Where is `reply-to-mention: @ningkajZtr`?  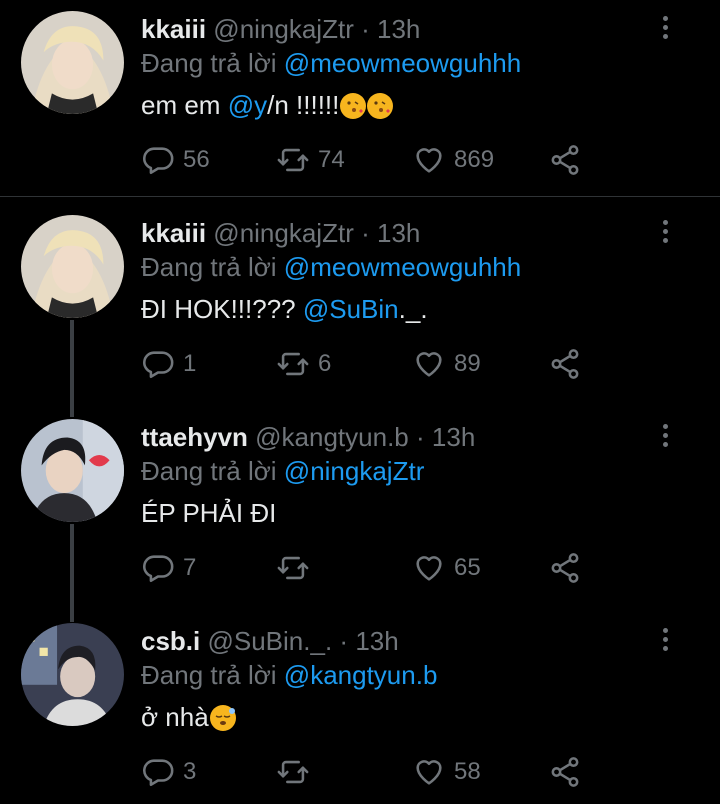 reply-to-mention: @ningkajZtr is located at coordinates (354, 471).